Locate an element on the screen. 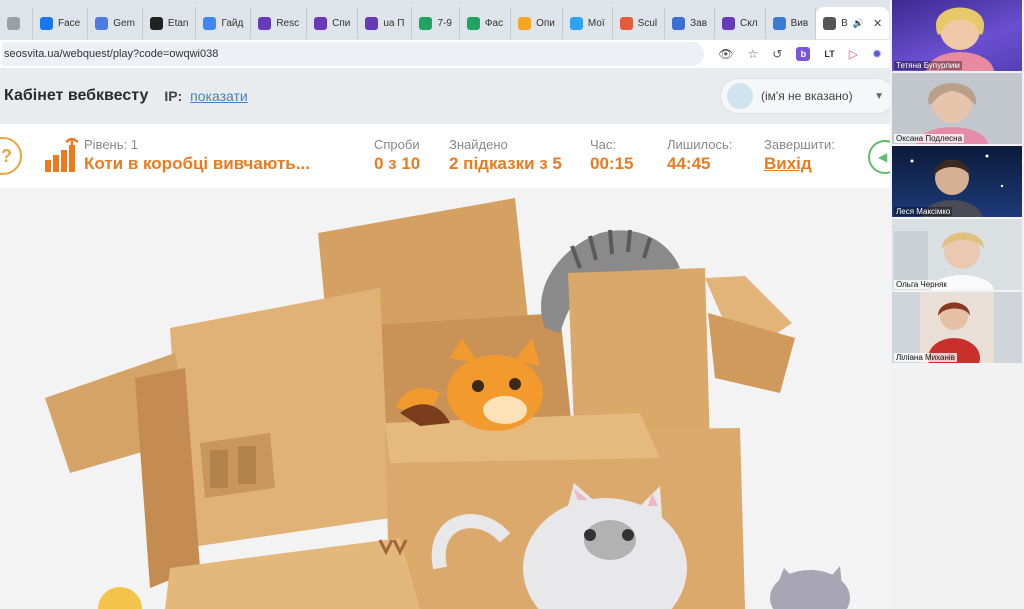 Image resolution: width=1024 pixels, height=609 pixels. extension-gear-icon: ✹ is located at coordinates (877, 54).